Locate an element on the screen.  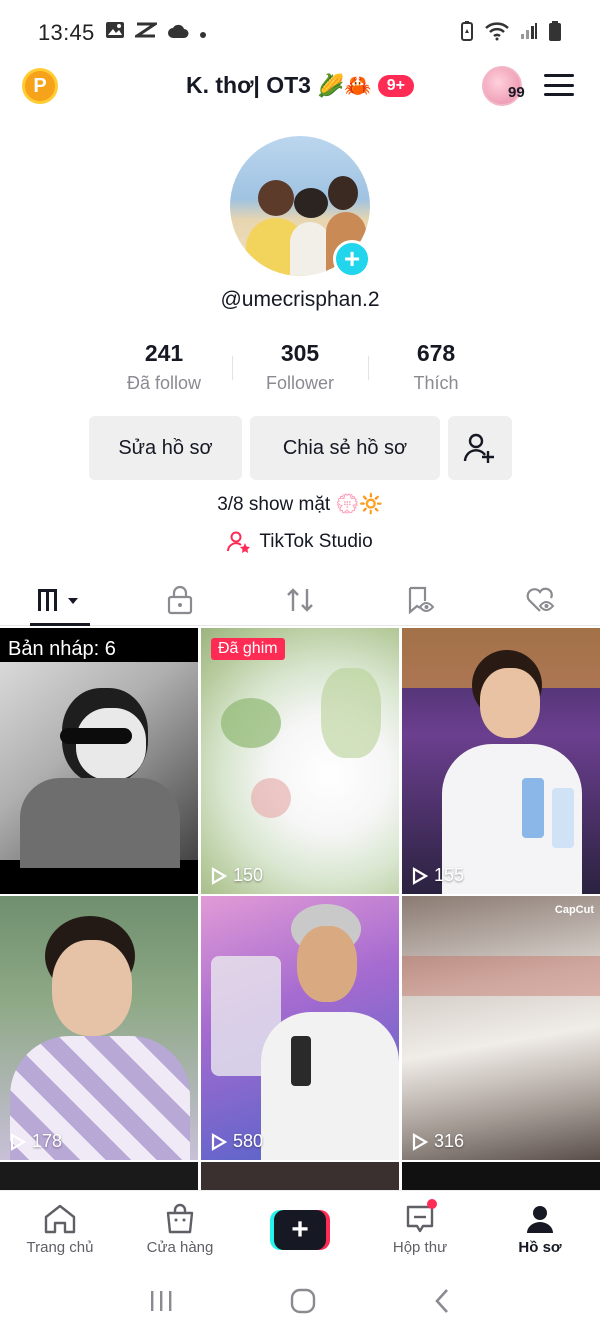
repost-icon is located at coordinates (300, 599).